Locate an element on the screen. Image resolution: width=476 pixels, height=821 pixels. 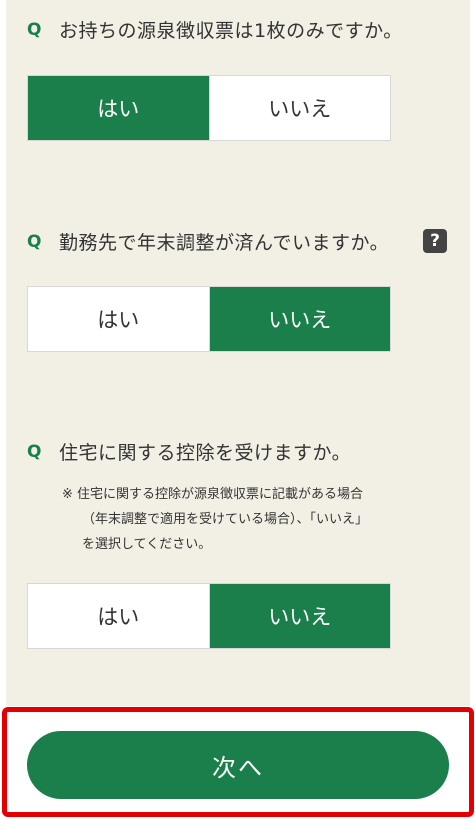
question-1-toggle: はい いいえ is located at coordinates (209, 108).